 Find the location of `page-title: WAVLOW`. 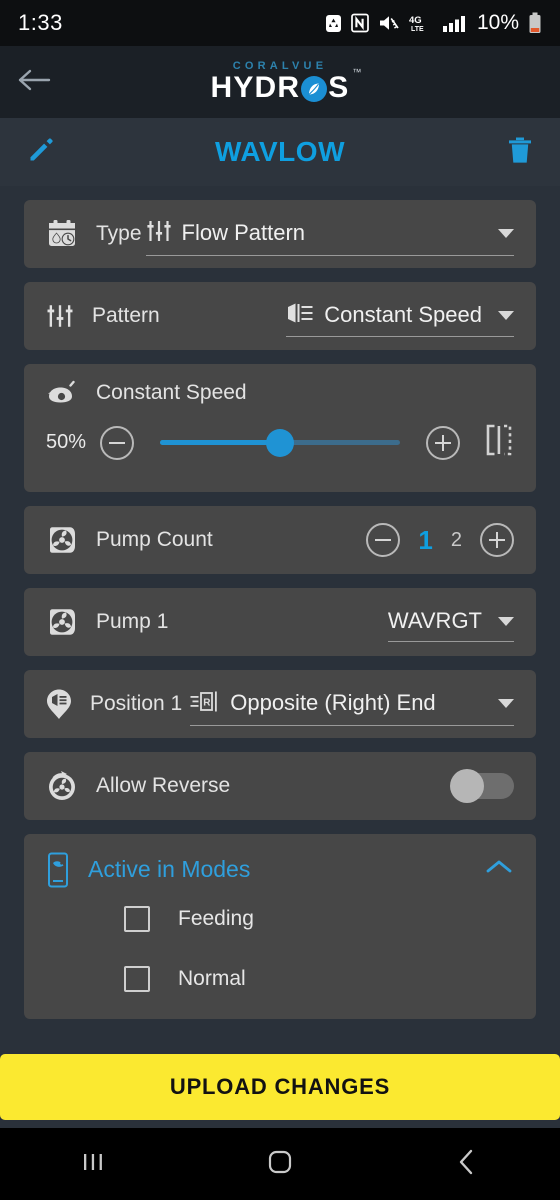

page-title: WAVLOW is located at coordinates (279, 151).